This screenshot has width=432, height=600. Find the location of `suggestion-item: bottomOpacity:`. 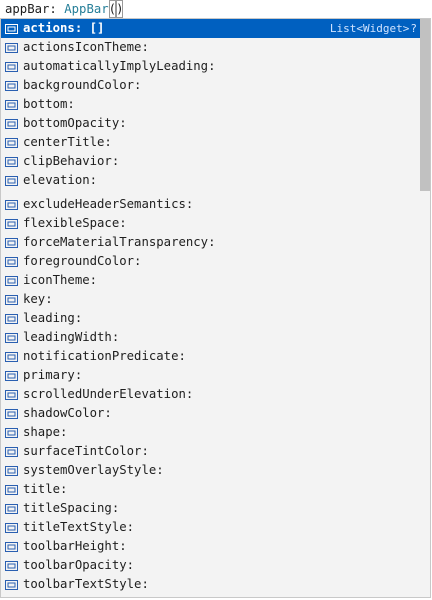

suggestion-item: bottomOpacity: is located at coordinates (210, 123).